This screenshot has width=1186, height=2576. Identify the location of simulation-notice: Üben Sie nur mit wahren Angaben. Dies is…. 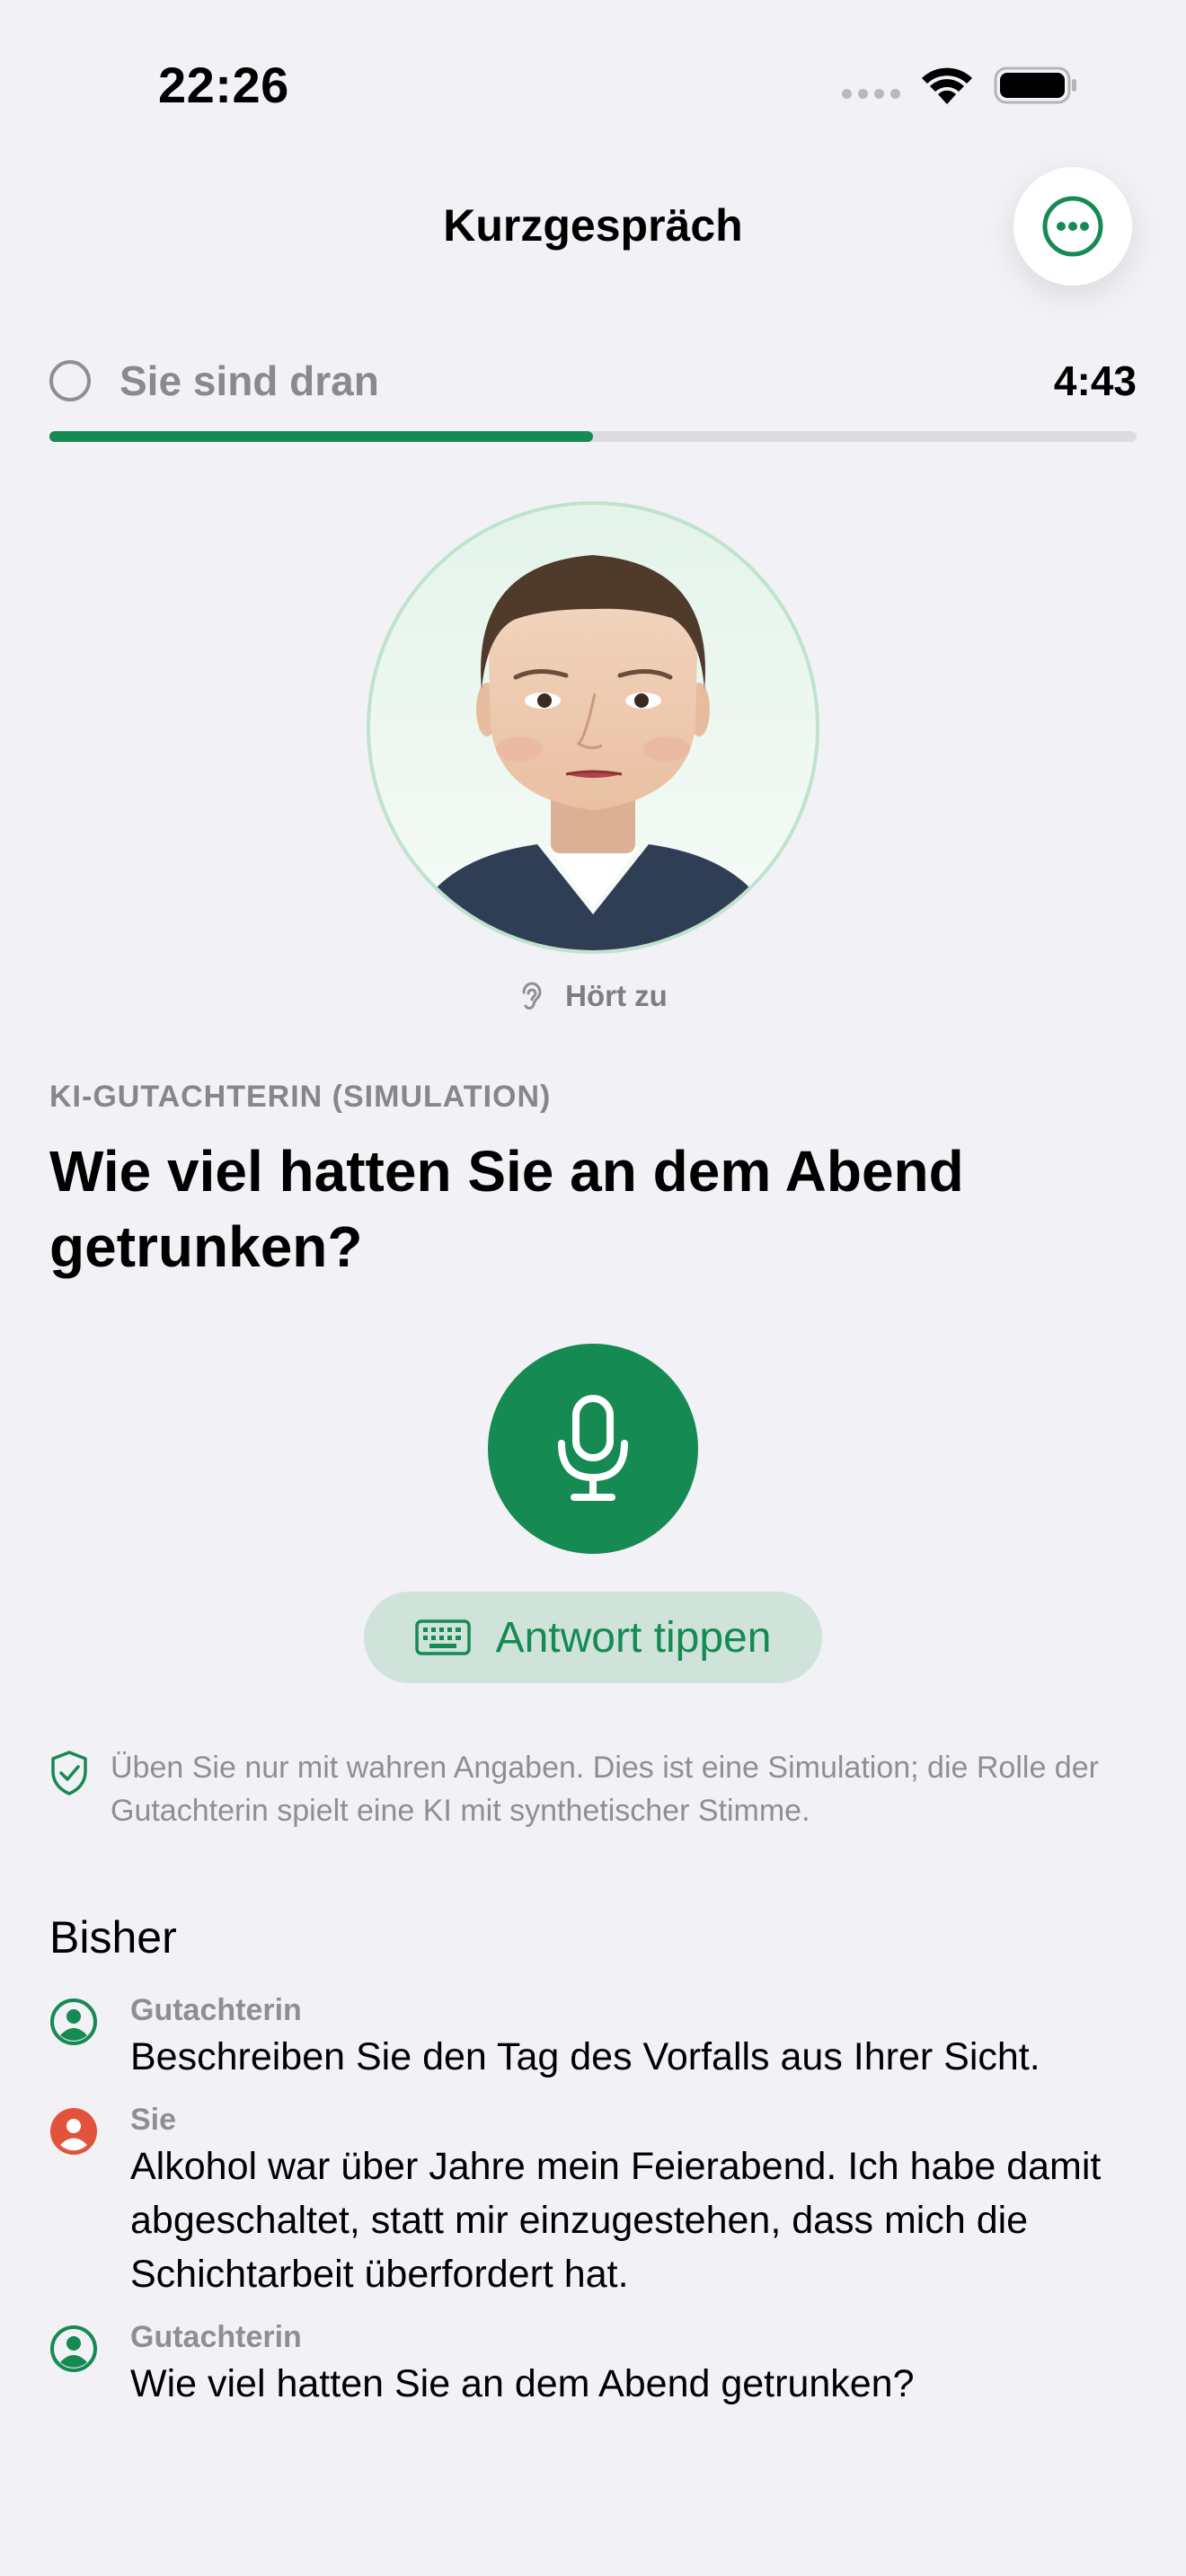
(593, 1789).